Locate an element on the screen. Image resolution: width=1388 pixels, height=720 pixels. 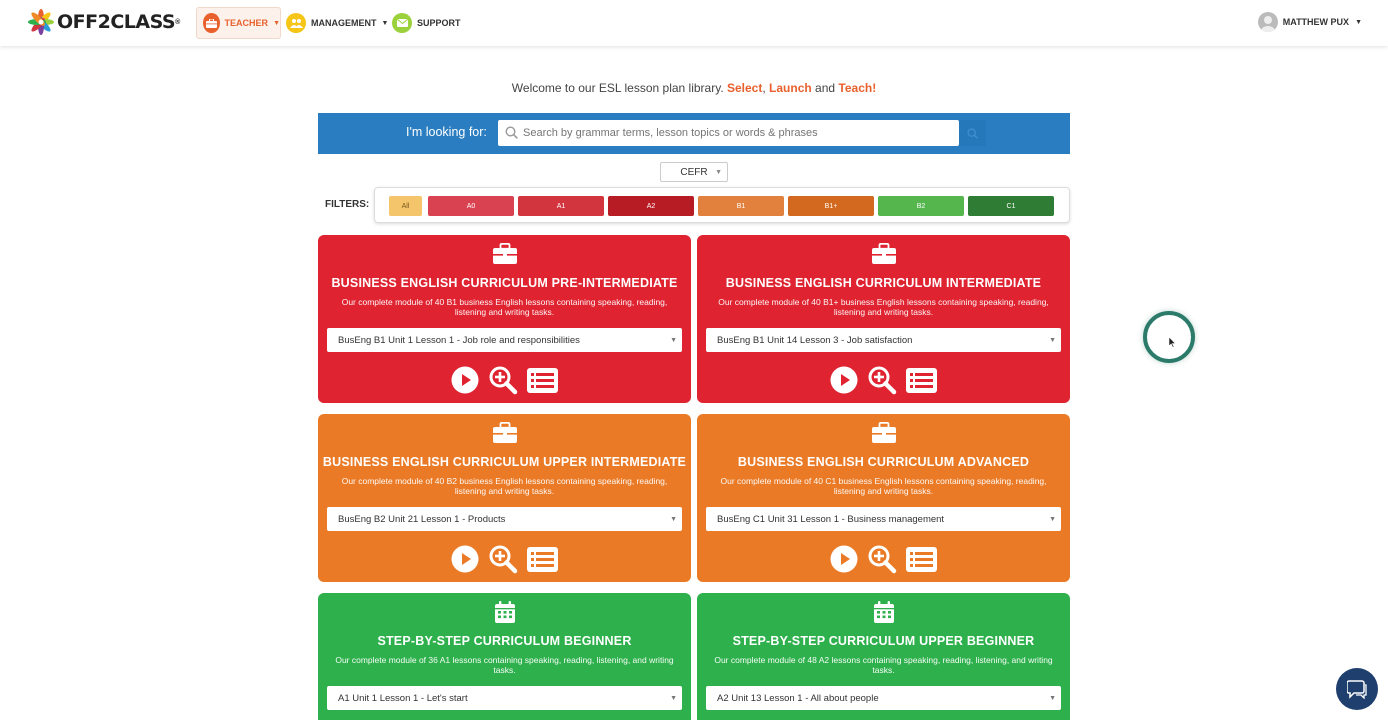
filter-b1: B1 is located at coordinates (741, 206).